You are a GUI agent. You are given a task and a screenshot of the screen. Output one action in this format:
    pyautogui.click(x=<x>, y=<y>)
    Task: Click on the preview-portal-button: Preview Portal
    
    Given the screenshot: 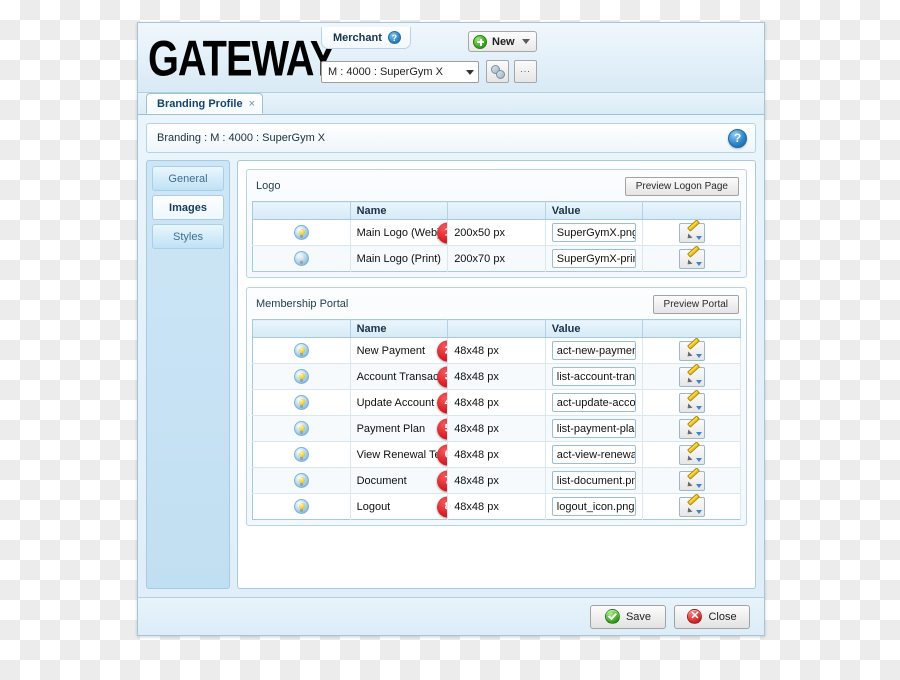 What is the action you would take?
    pyautogui.click(x=695, y=304)
    